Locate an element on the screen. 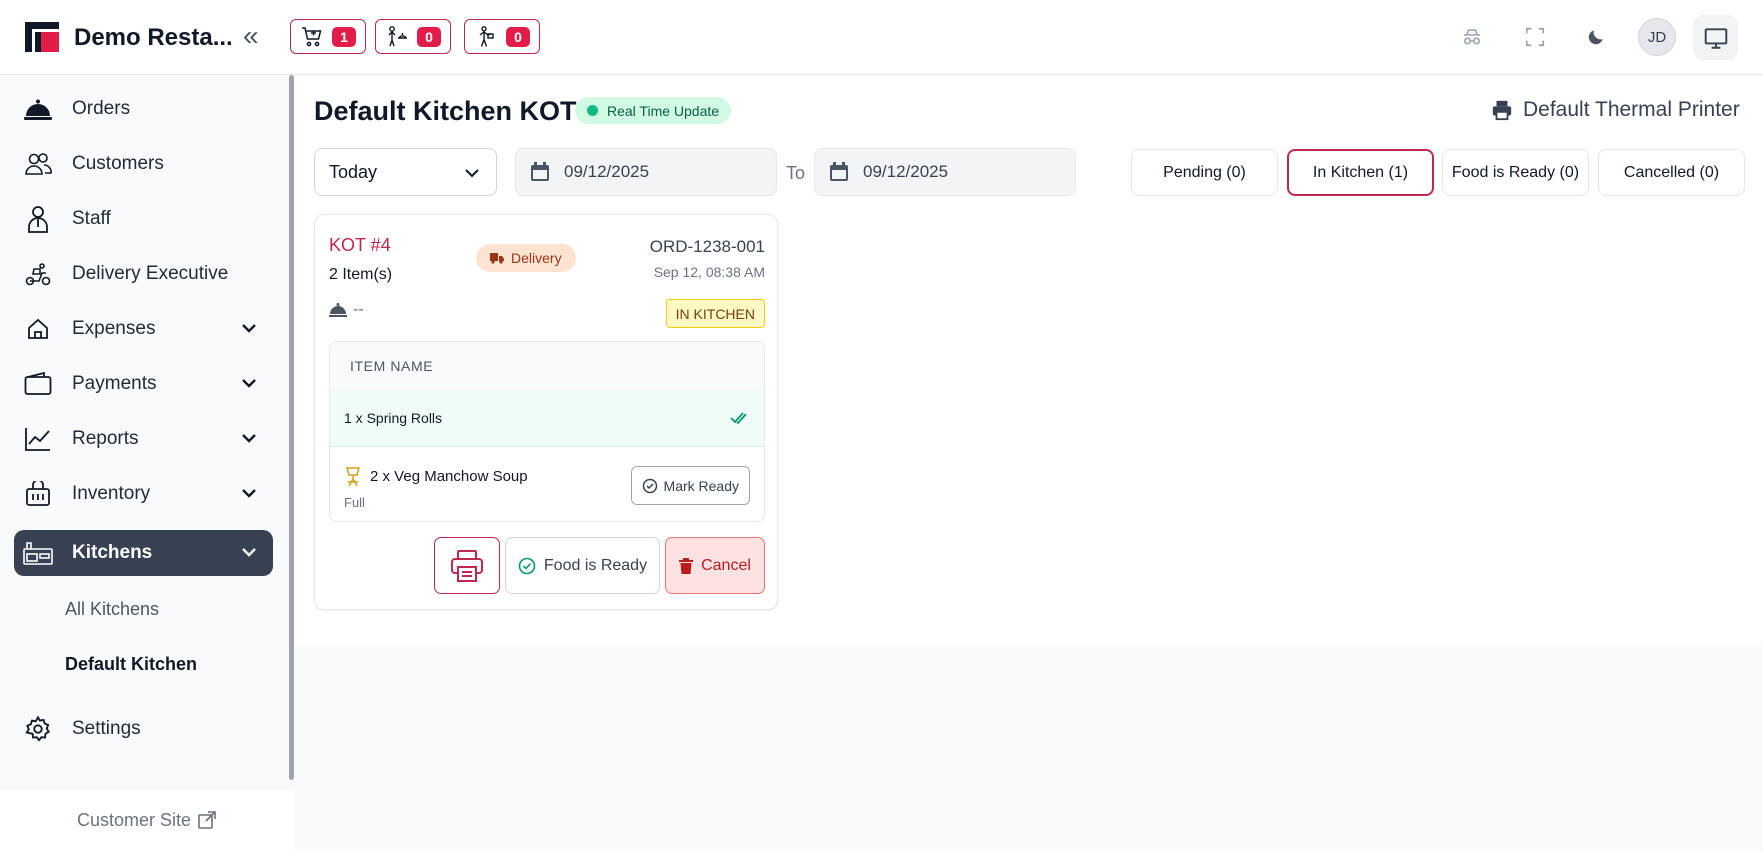  realtime-update-label: Real Time Update is located at coordinates (663, 110).